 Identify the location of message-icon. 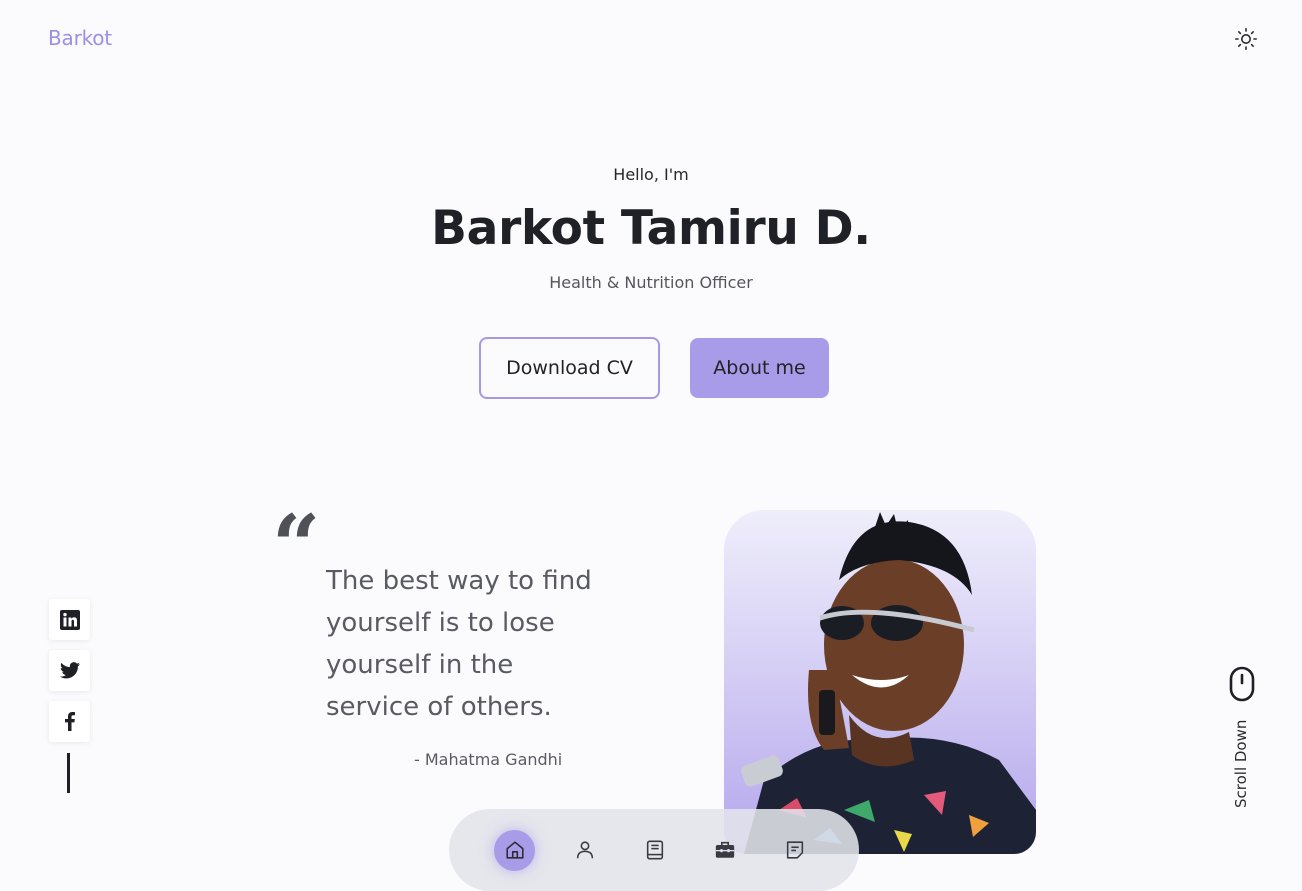
(794, 850).